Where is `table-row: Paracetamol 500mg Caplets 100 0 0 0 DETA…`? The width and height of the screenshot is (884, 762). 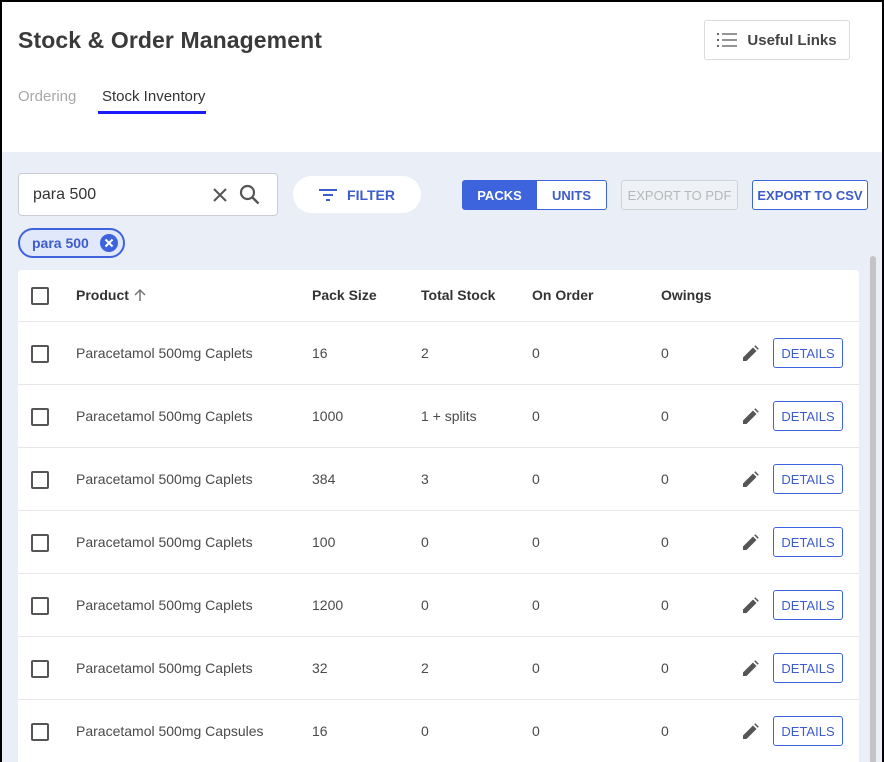 table-row: Paracetamol 500mg Caplets 100 0 0 0 DETA… is located at coordinates (438, 542).